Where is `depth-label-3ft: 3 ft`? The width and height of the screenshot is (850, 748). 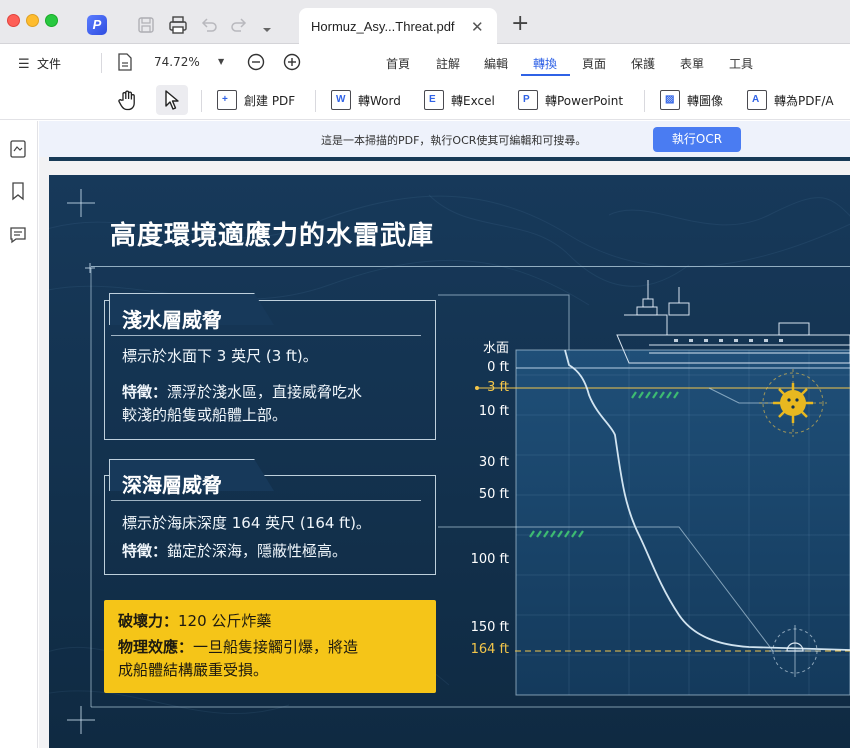
depth-label-3ft: 3 ft is located at coordinates (498, 387).